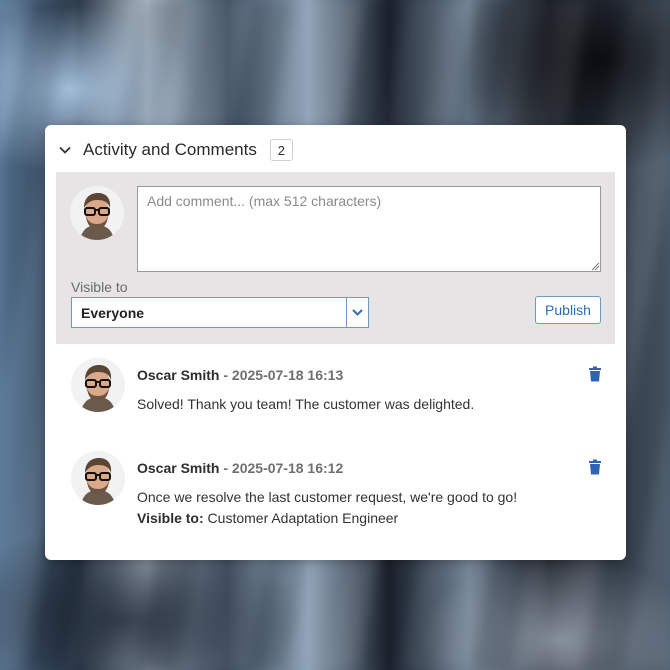 The height and width of the screenshot is (670, 670). I want to click on comment-input, so click(369, 229).